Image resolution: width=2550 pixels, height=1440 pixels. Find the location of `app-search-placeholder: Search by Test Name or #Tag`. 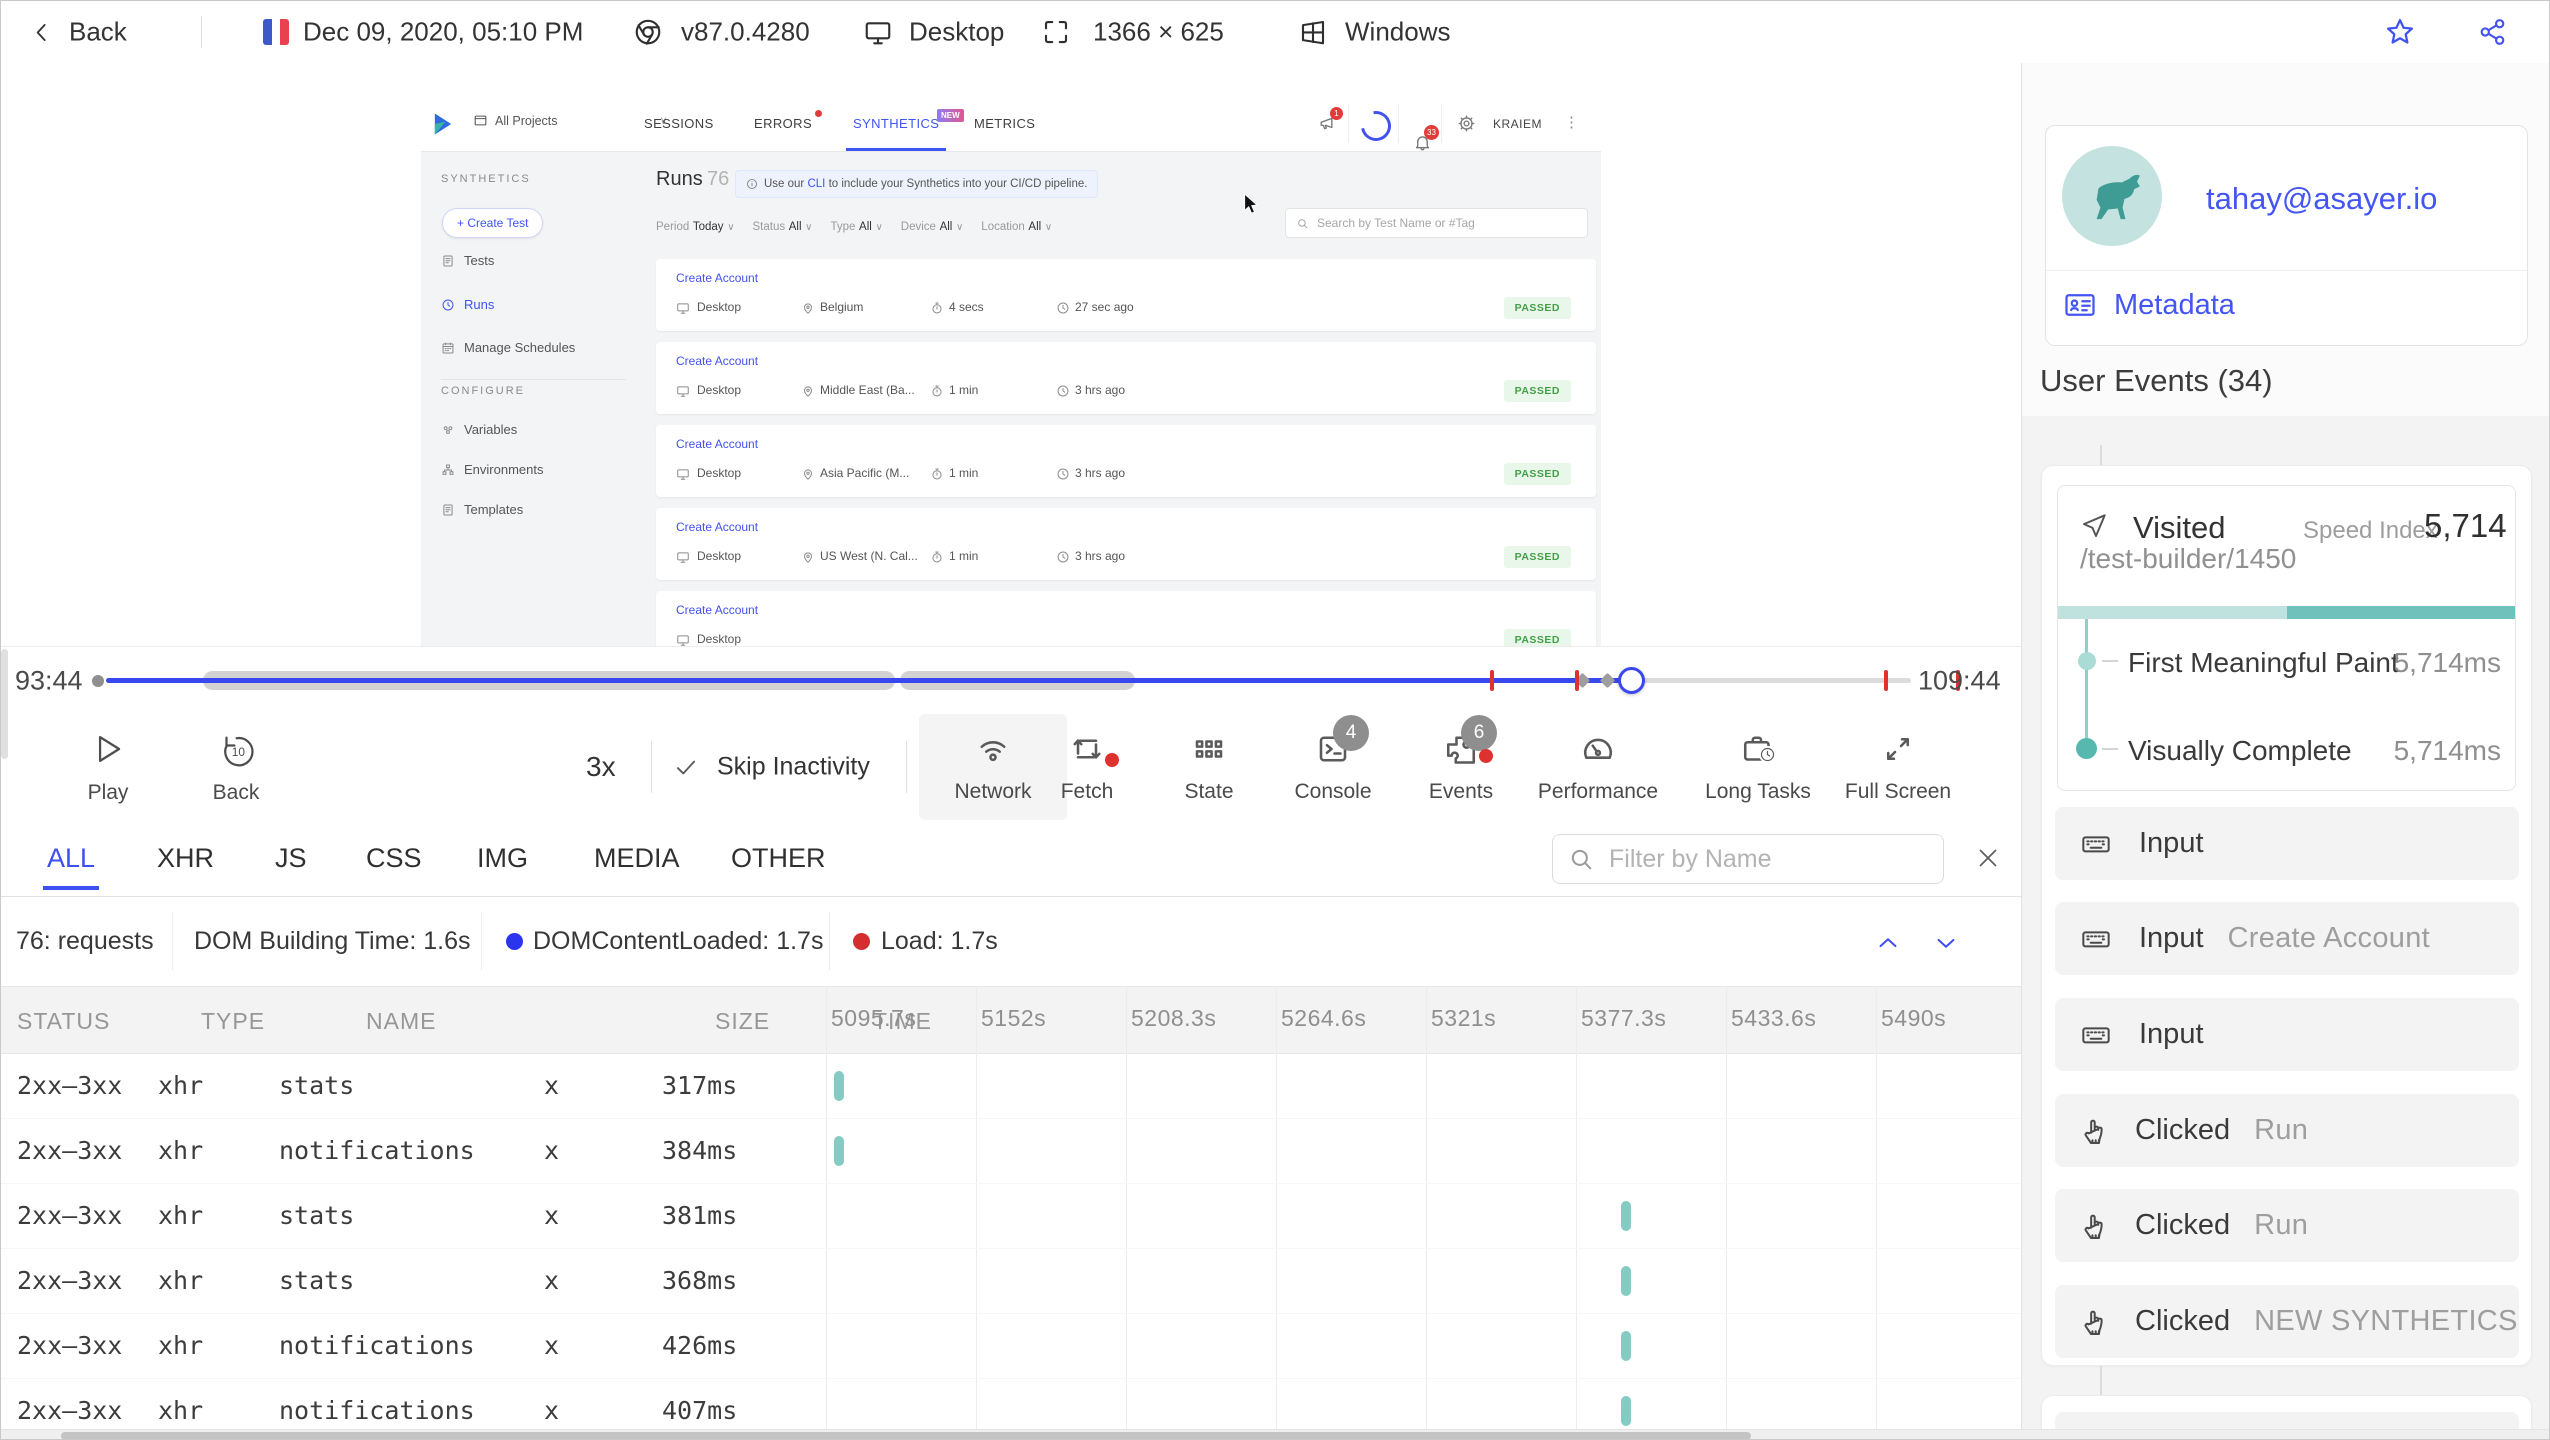

app-search-placeholder: Search by Test Name or #Tag is located at coordinates (1396, 223).